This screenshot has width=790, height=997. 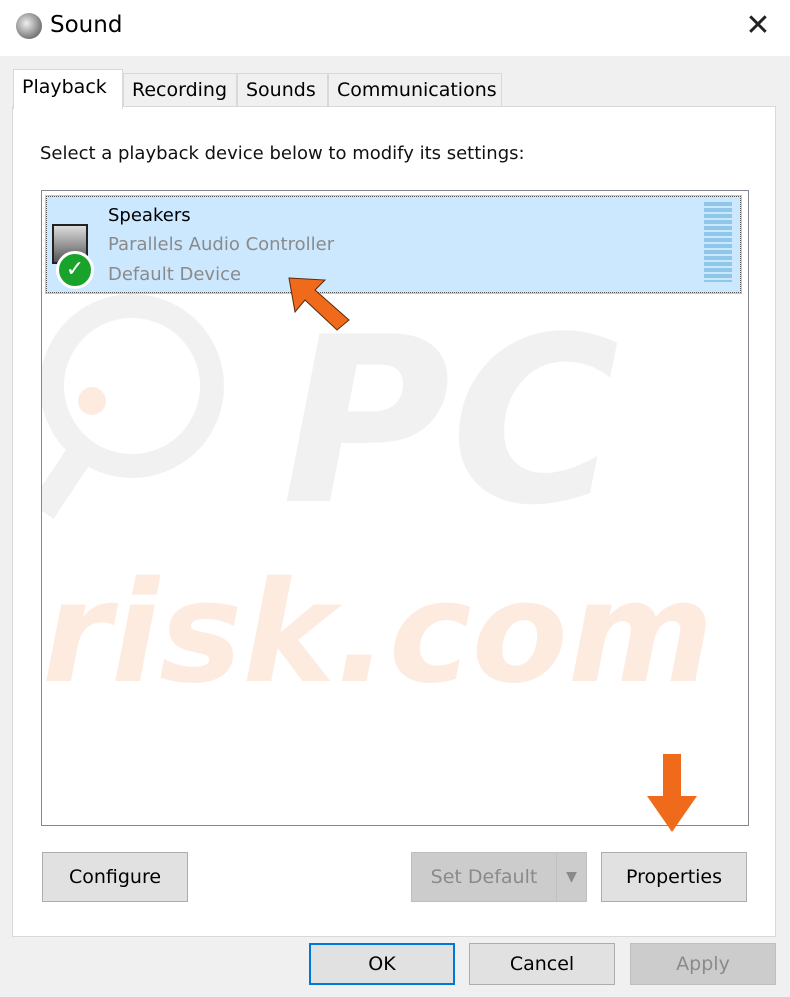 What do you see at coordinates (149, 215) in the screenshot?
I see `device-name: Speakers` at bounding box center [149, 215].